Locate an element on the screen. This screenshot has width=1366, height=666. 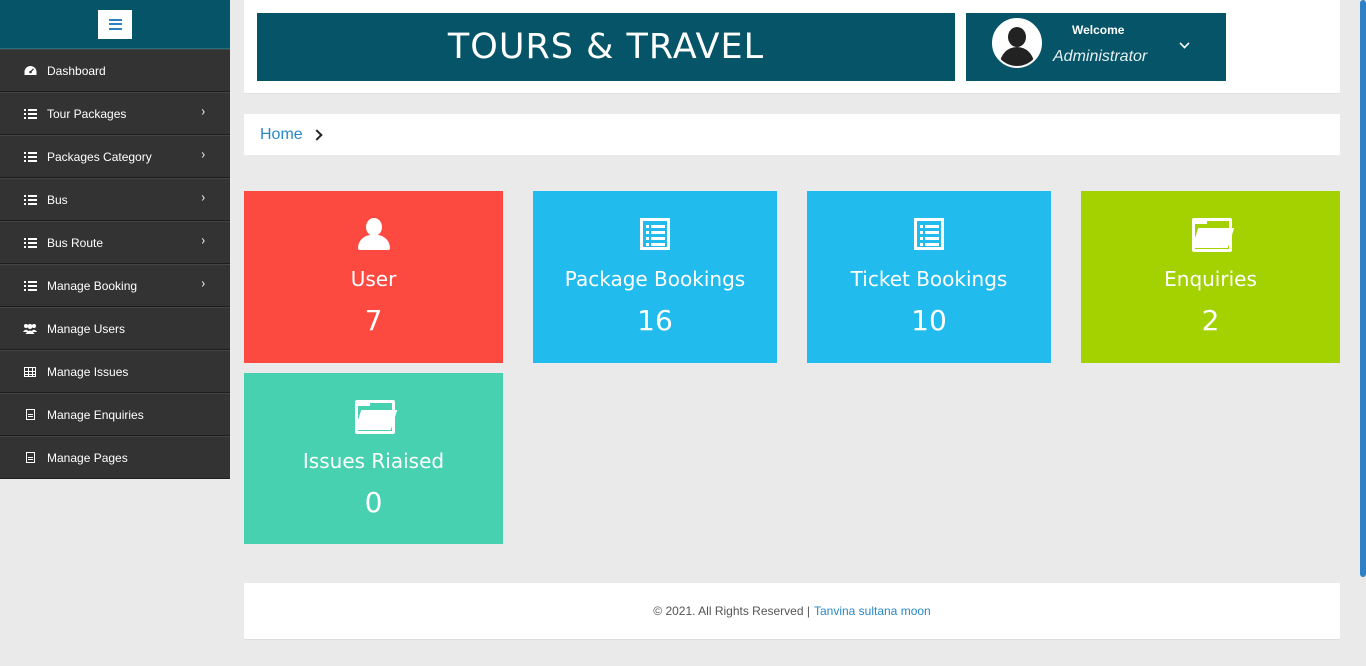
scrollbar is located at coordinates (1363, 288).